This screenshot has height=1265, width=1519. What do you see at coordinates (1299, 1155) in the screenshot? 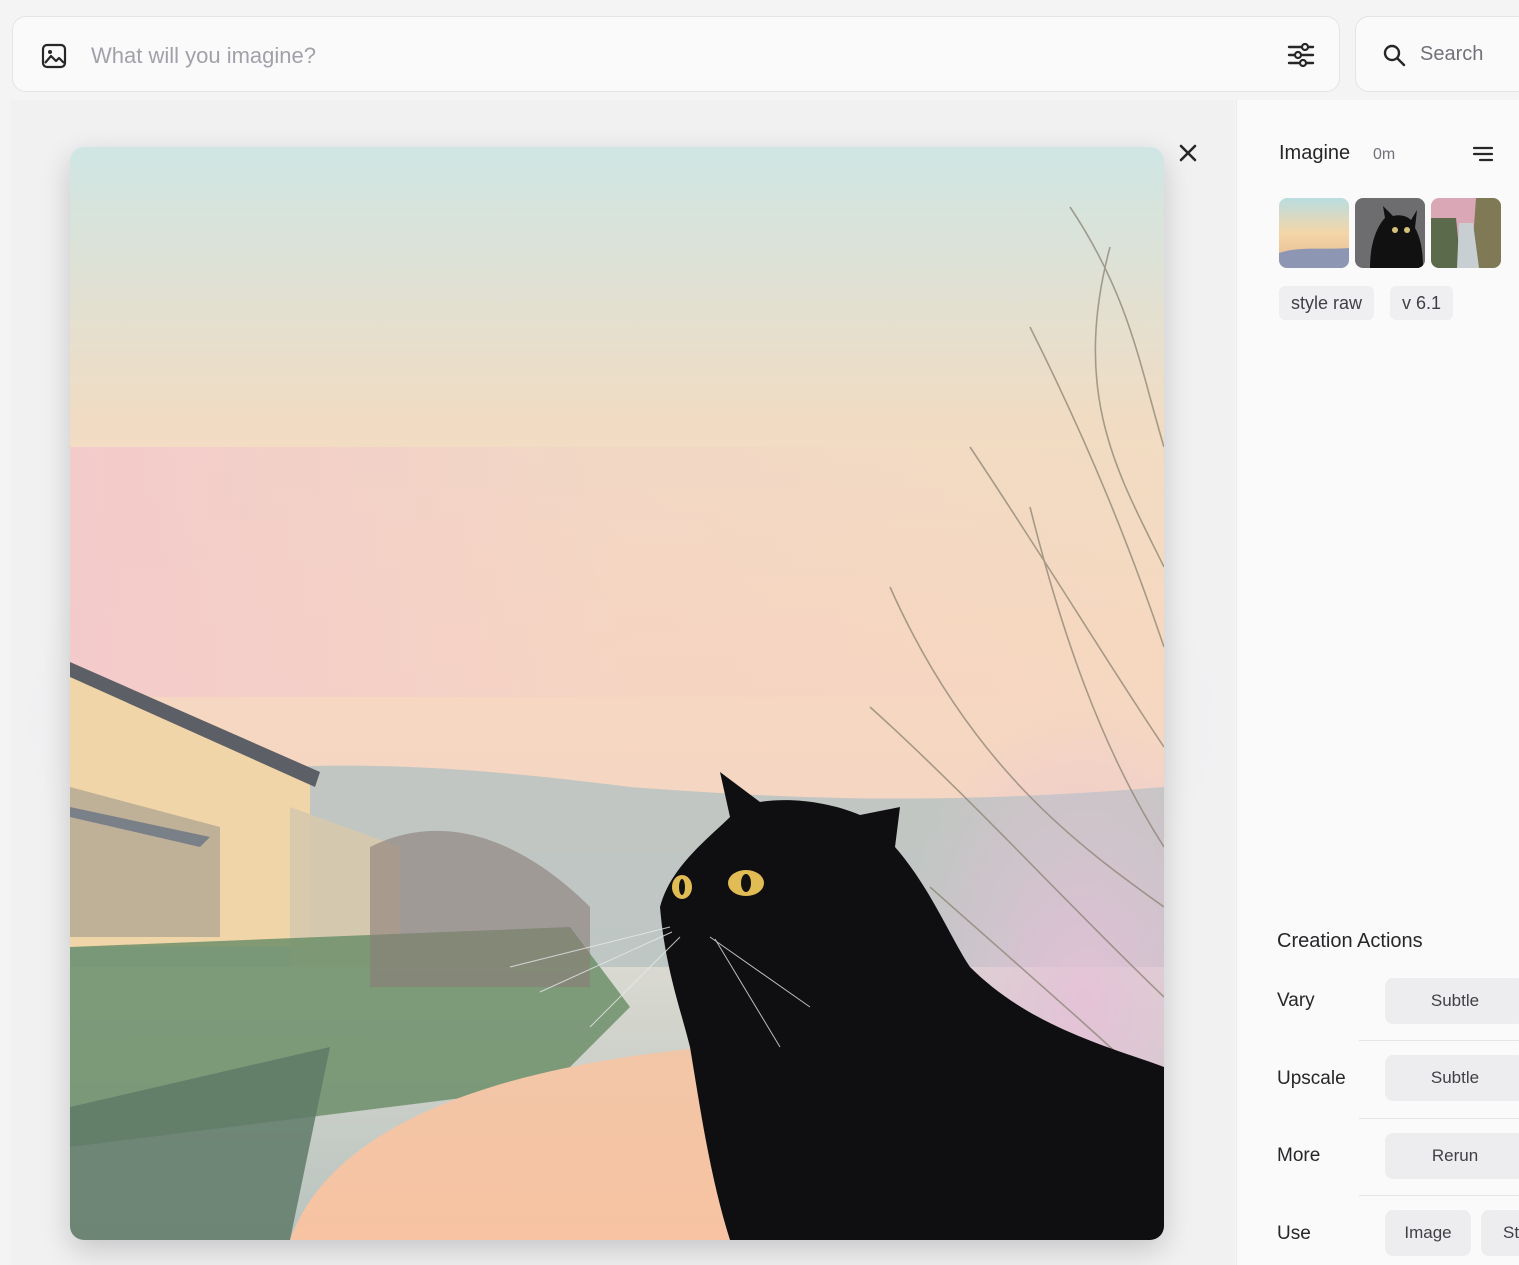
I see `more-label: More` at bounding box center [1299, 1155].